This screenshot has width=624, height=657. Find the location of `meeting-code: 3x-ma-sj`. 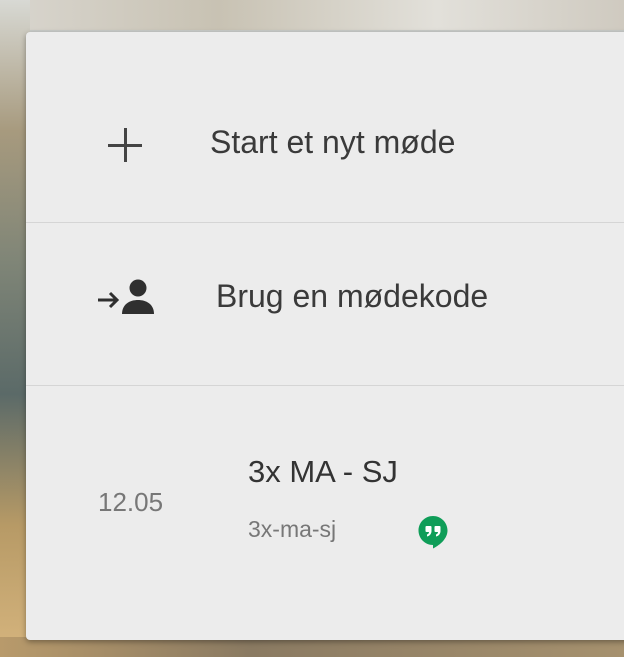

meeting-code: 3x-ma-sj is located at coordinates (292, 529).